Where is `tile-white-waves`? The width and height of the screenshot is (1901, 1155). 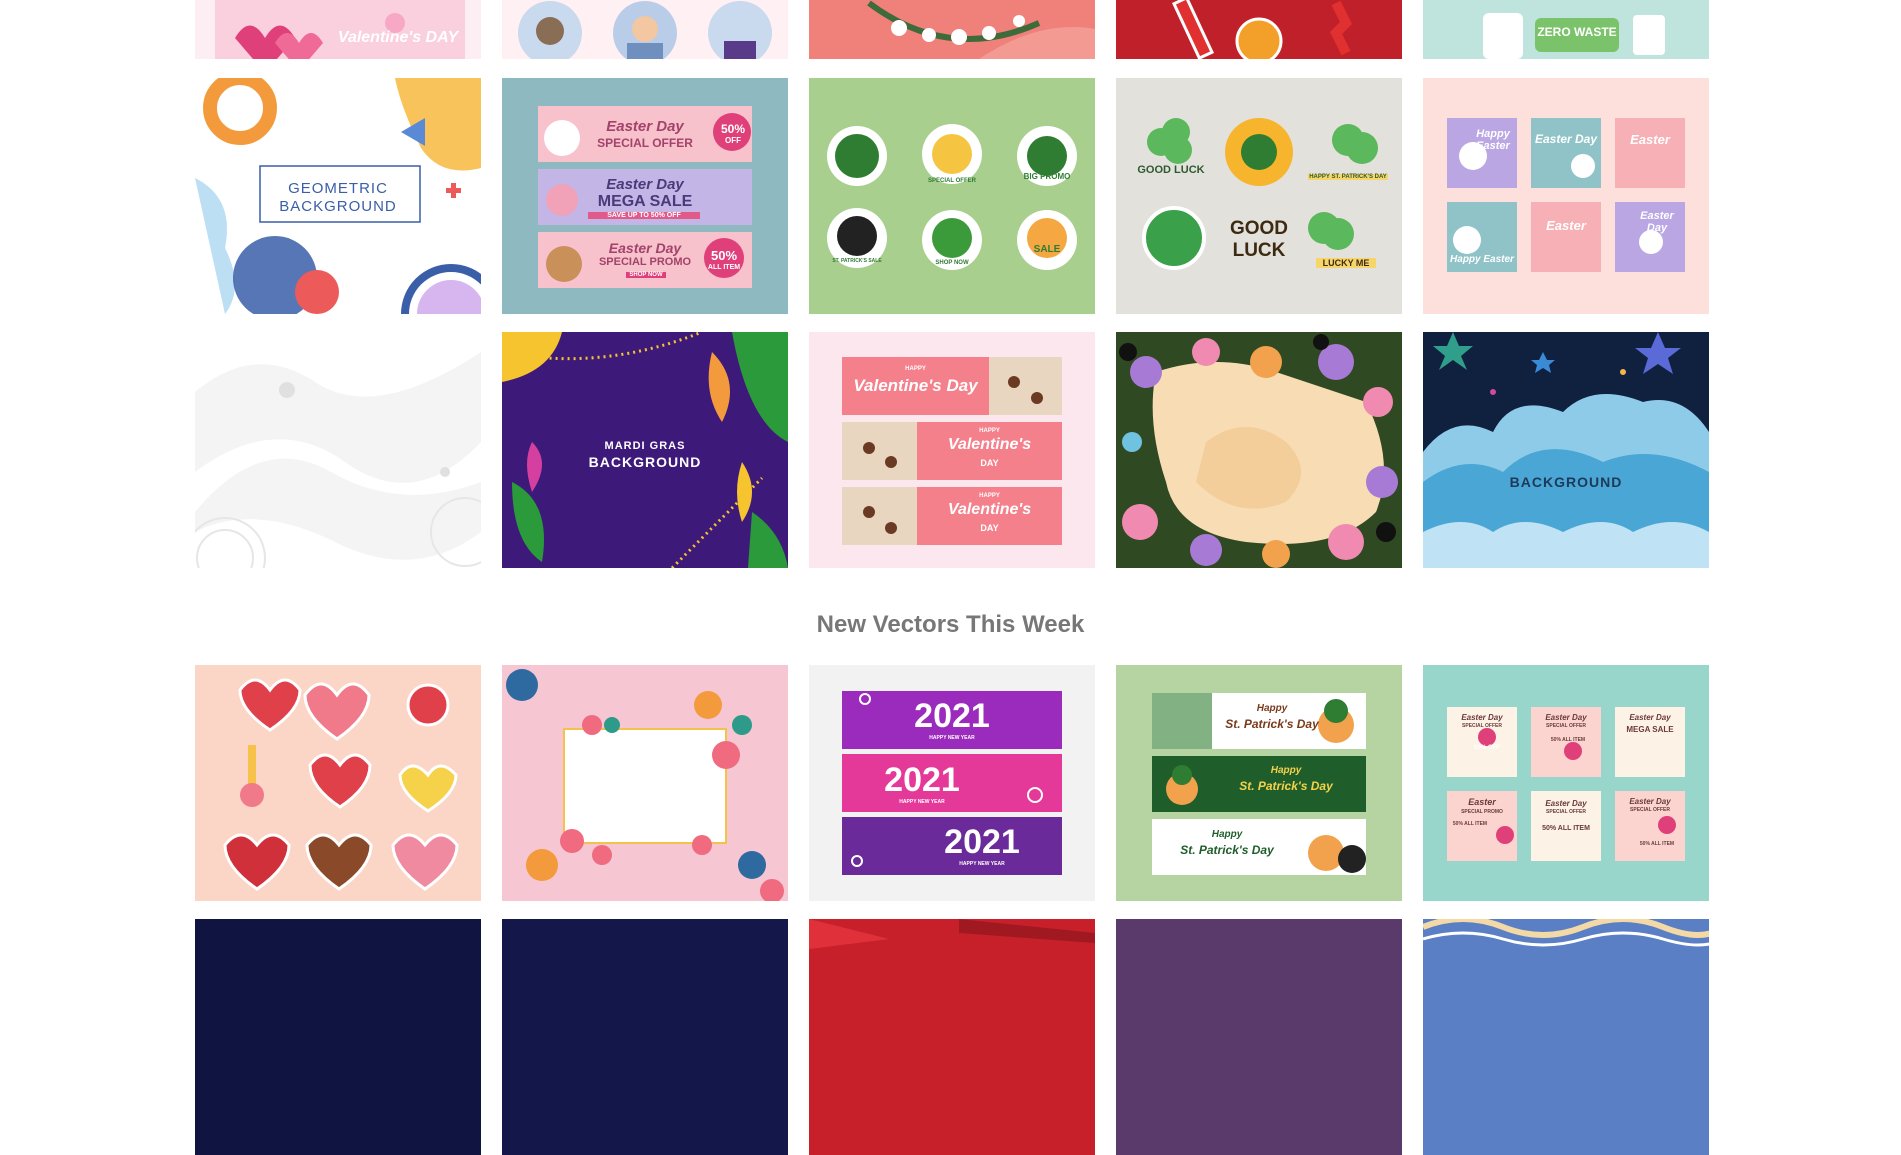 tile-white-waves is located at coordinates (338, 450).